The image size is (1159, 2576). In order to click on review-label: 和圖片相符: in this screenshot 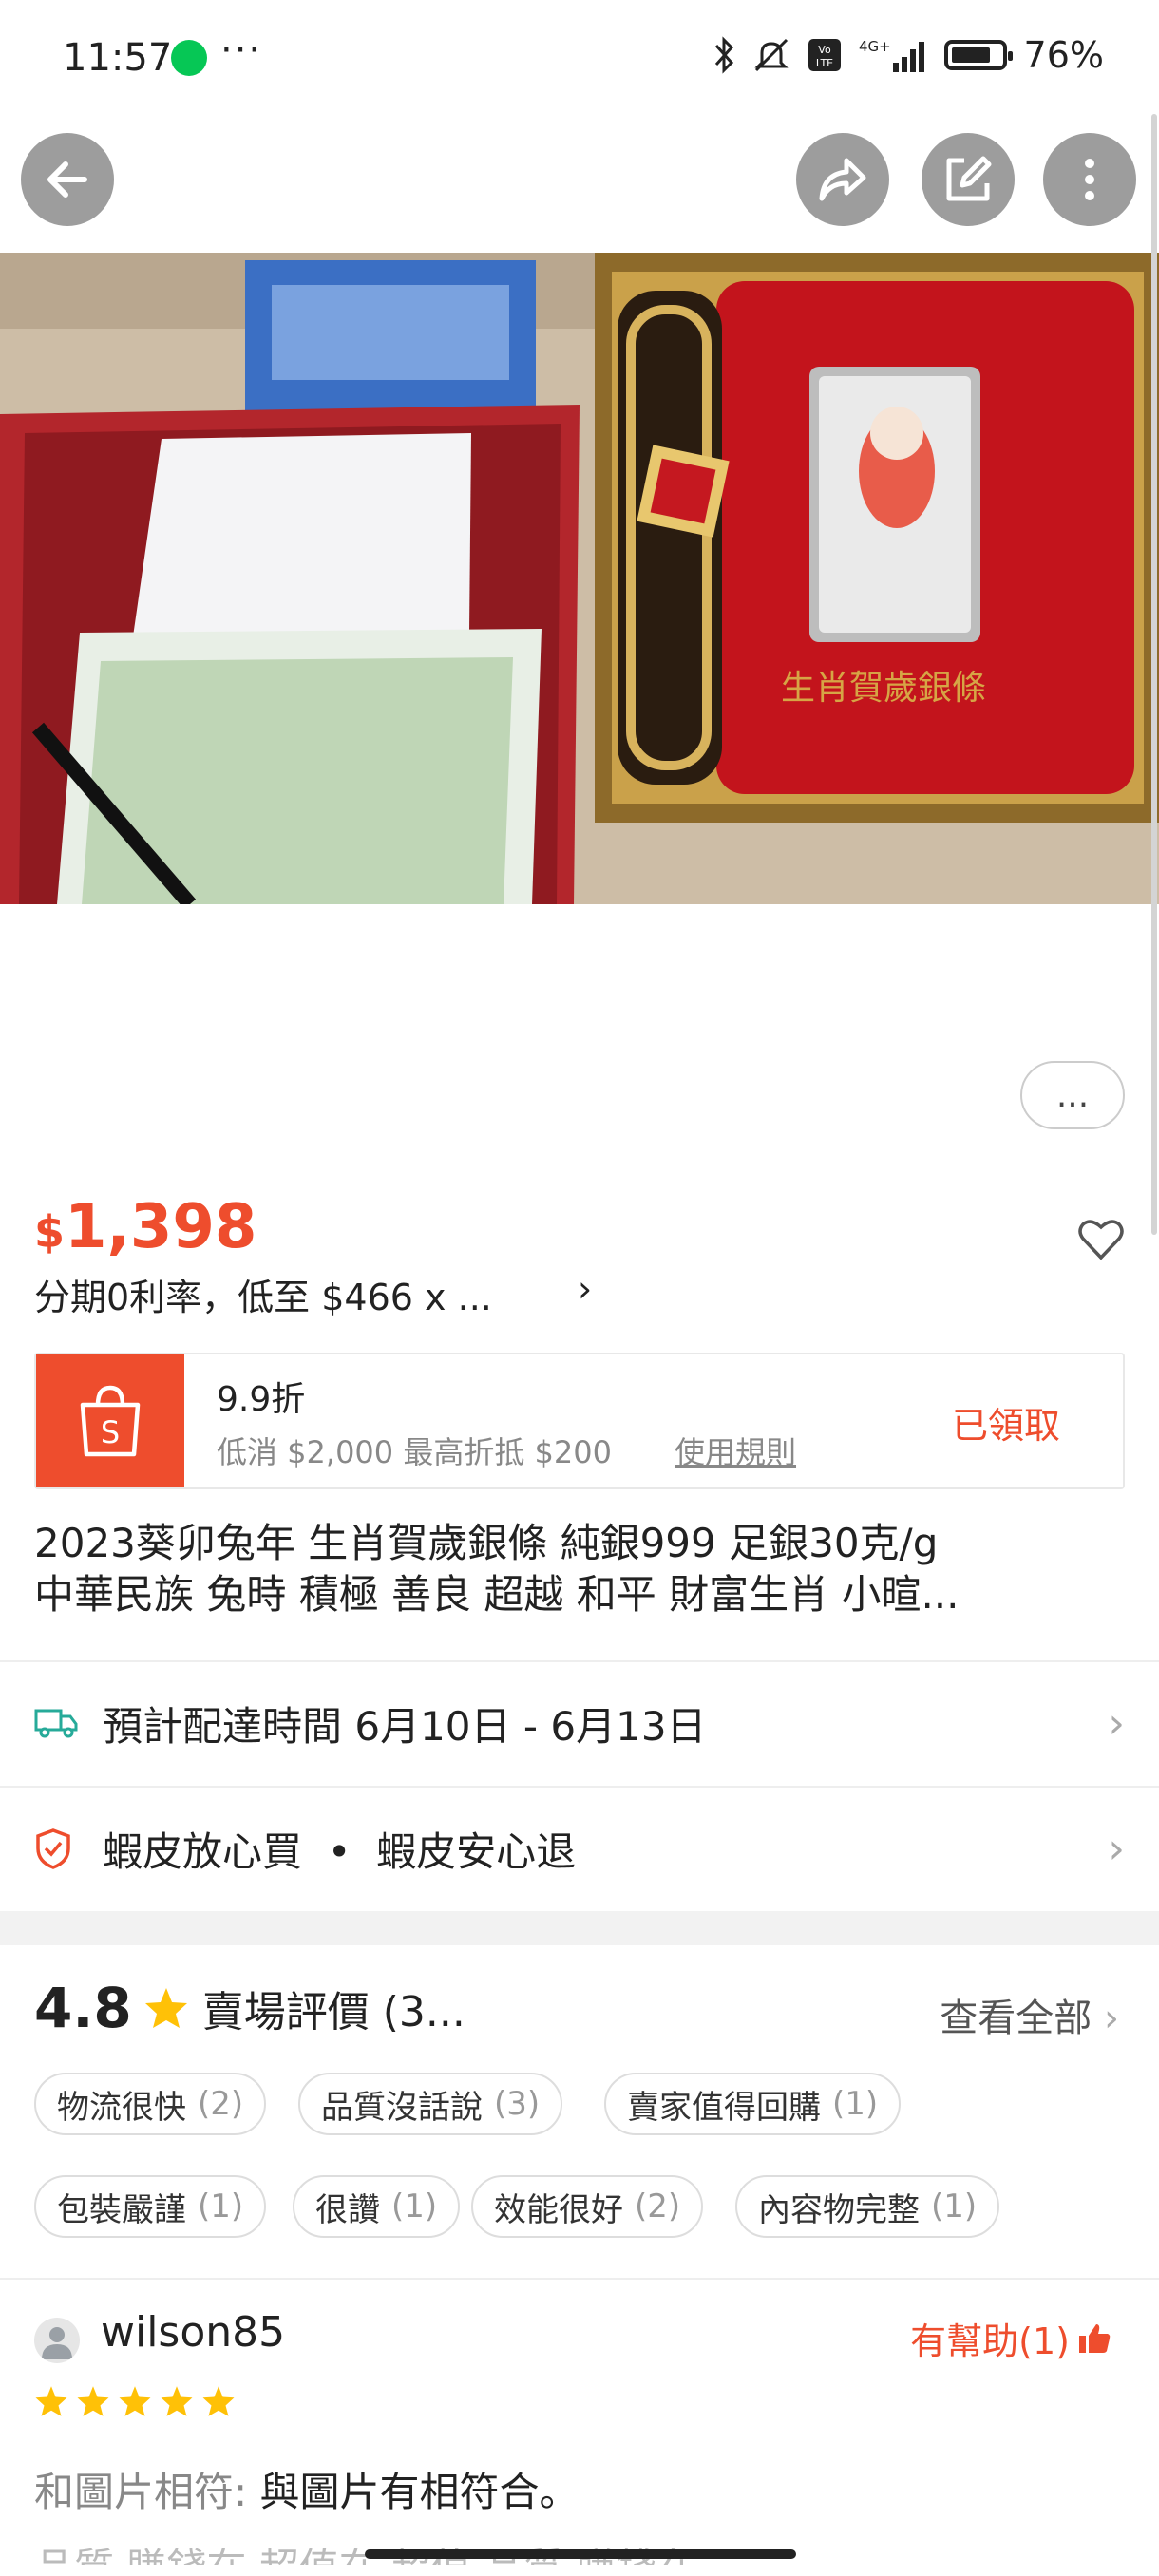, I will do `click(141, 2492)`.